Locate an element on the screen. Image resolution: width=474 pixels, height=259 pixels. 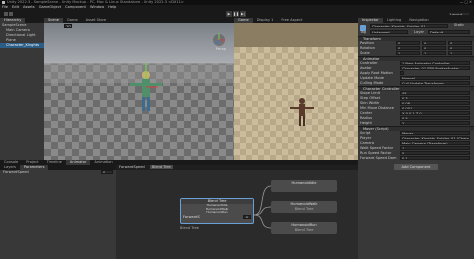
root-motion-checkbox is located at coordinates (402, 73).